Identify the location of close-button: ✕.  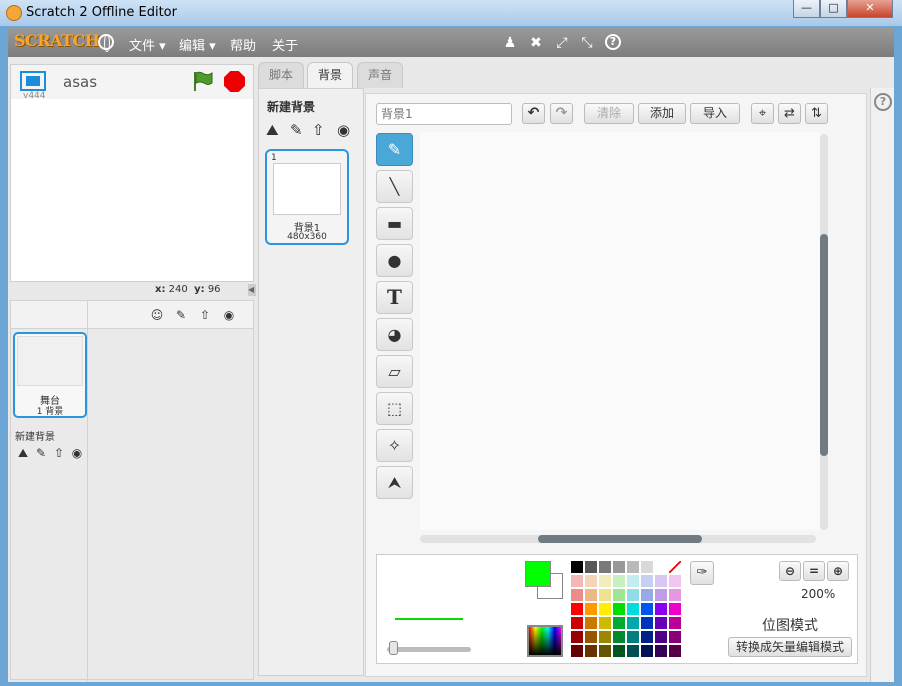
(870, 9).